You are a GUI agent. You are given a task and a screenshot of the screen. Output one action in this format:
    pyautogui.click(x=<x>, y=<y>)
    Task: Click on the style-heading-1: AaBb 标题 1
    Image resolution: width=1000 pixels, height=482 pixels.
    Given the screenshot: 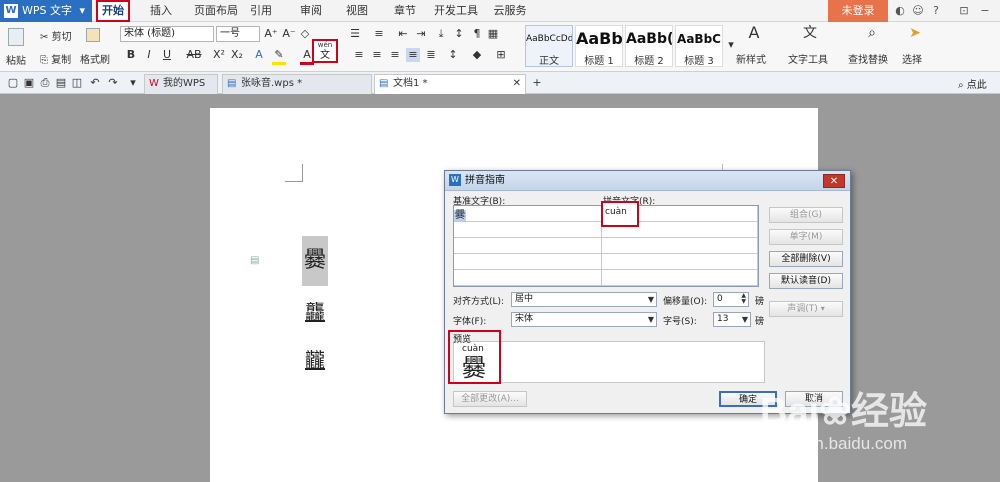 What is the action you would take?
    pyautogui.click(x=599, y=46)
    